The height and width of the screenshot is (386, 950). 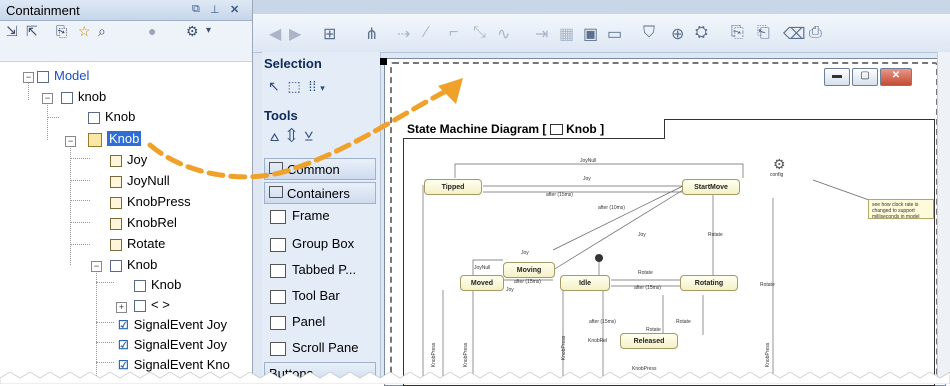 What do you see at coordinates (305, 129) in the screenshot?
I see `drag-arrow-overlay` at bounding box center [305, 129].